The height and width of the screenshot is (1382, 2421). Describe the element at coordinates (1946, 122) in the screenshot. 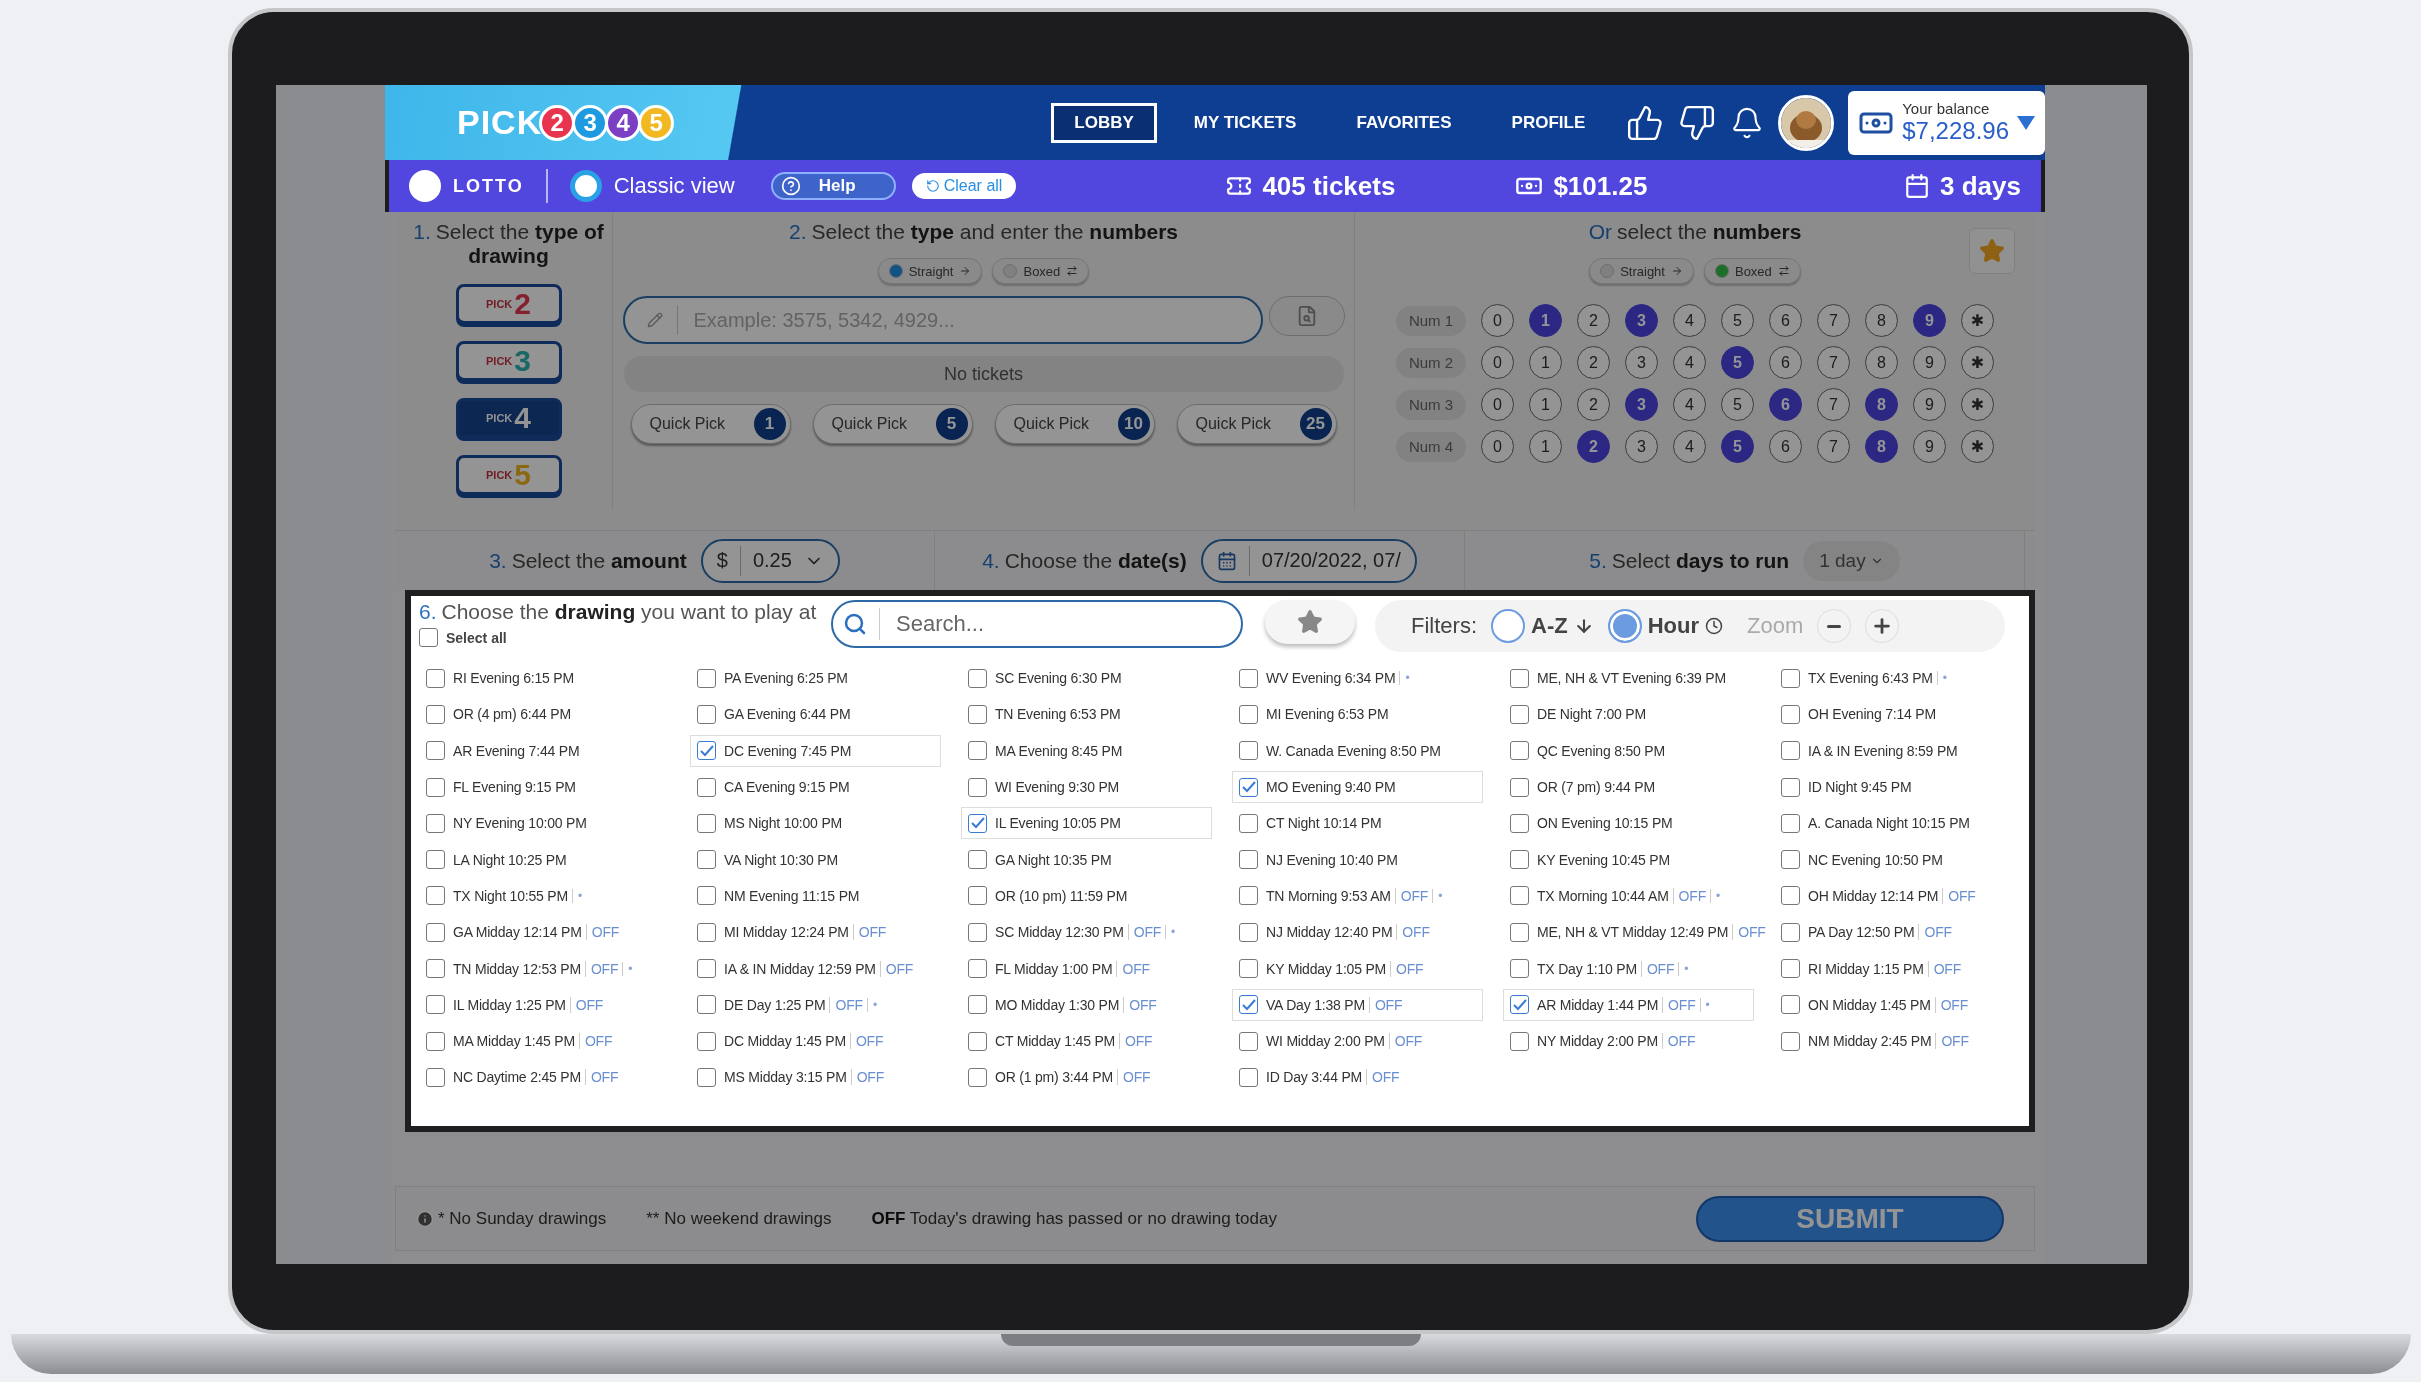

I see `balance-card: Your balance $7,228.96` at that location.